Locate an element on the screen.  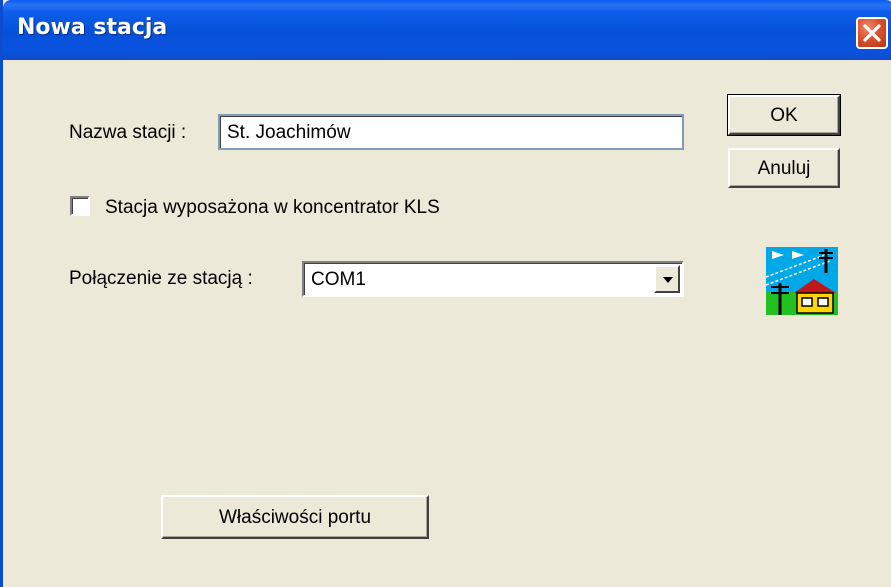
kls-checkbox is located at coordinates (80, 206).